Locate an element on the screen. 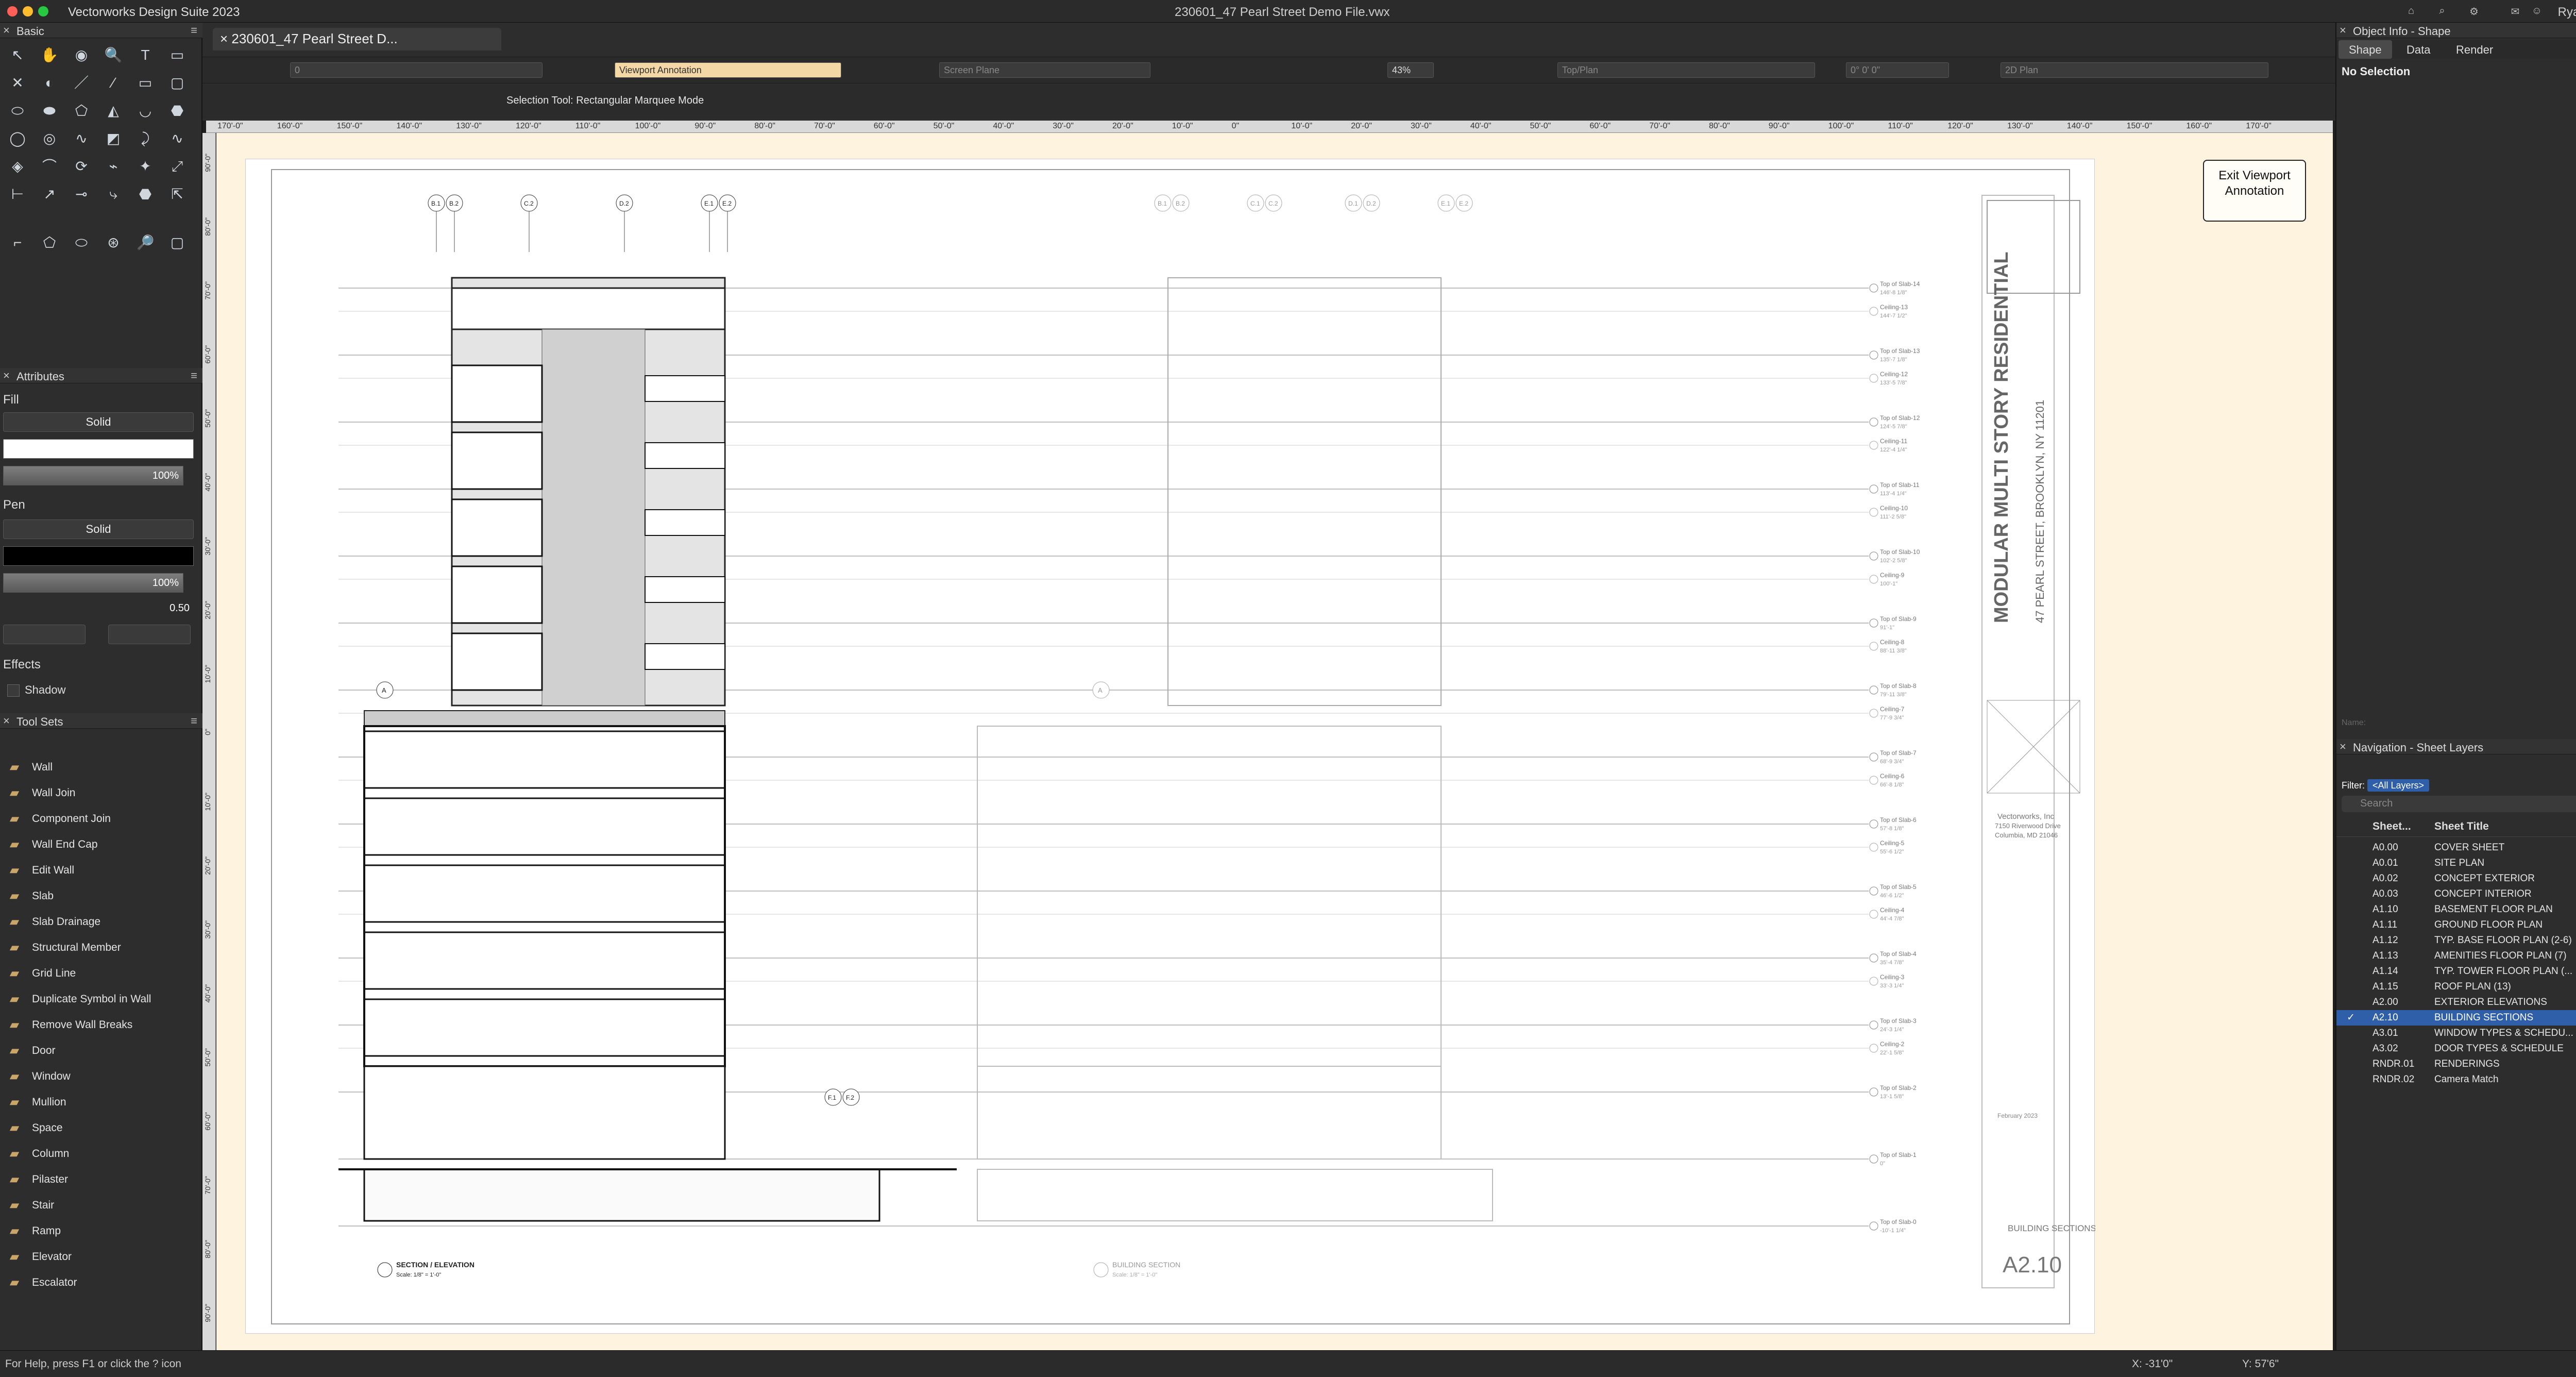 This screenshot has width=2576, height=1377. plane-field: Screen Plane is located at coordinates (1044, 70).